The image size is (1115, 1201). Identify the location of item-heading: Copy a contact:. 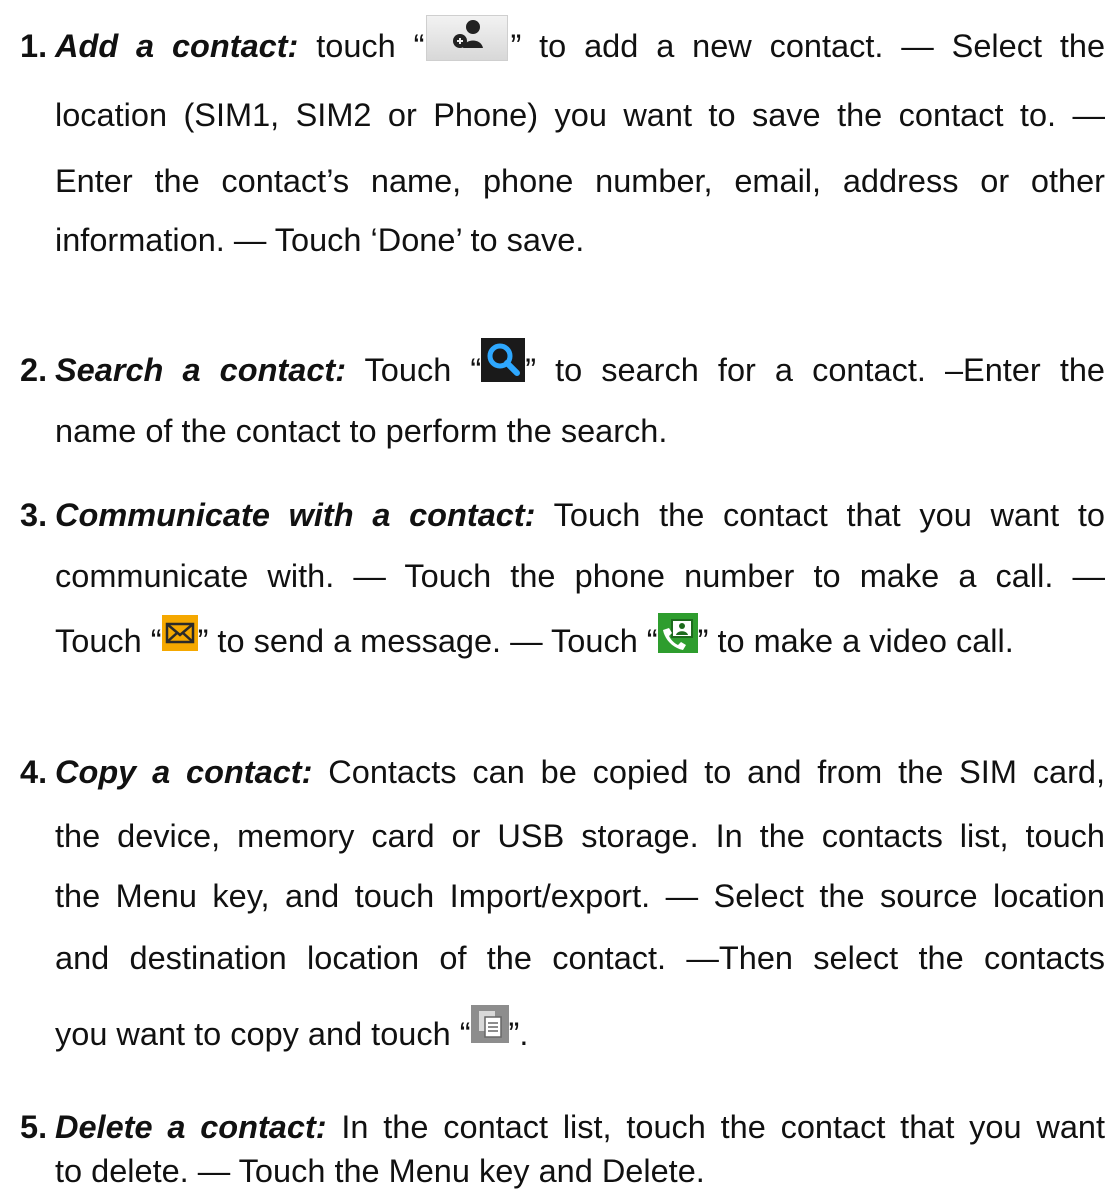
(184, 772).